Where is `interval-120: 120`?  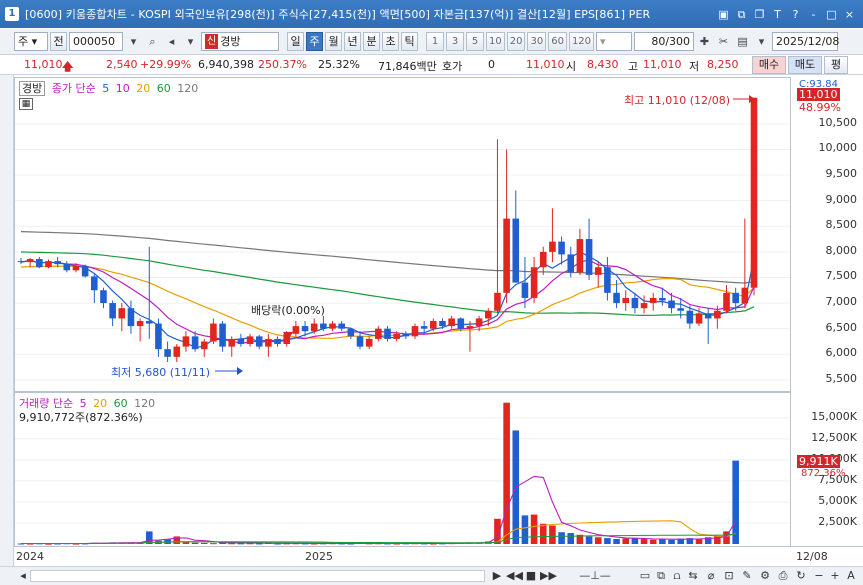
interval-120: 120 is located at coordinates (581, 41).